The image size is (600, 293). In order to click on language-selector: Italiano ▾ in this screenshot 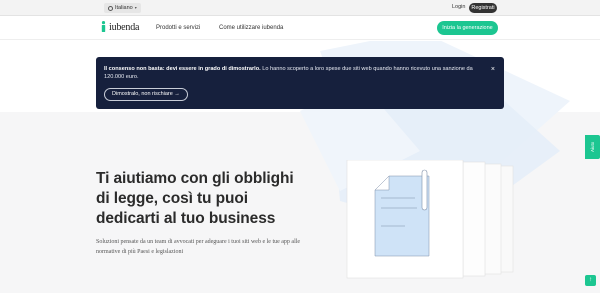, I will do `click(122, 8)`.